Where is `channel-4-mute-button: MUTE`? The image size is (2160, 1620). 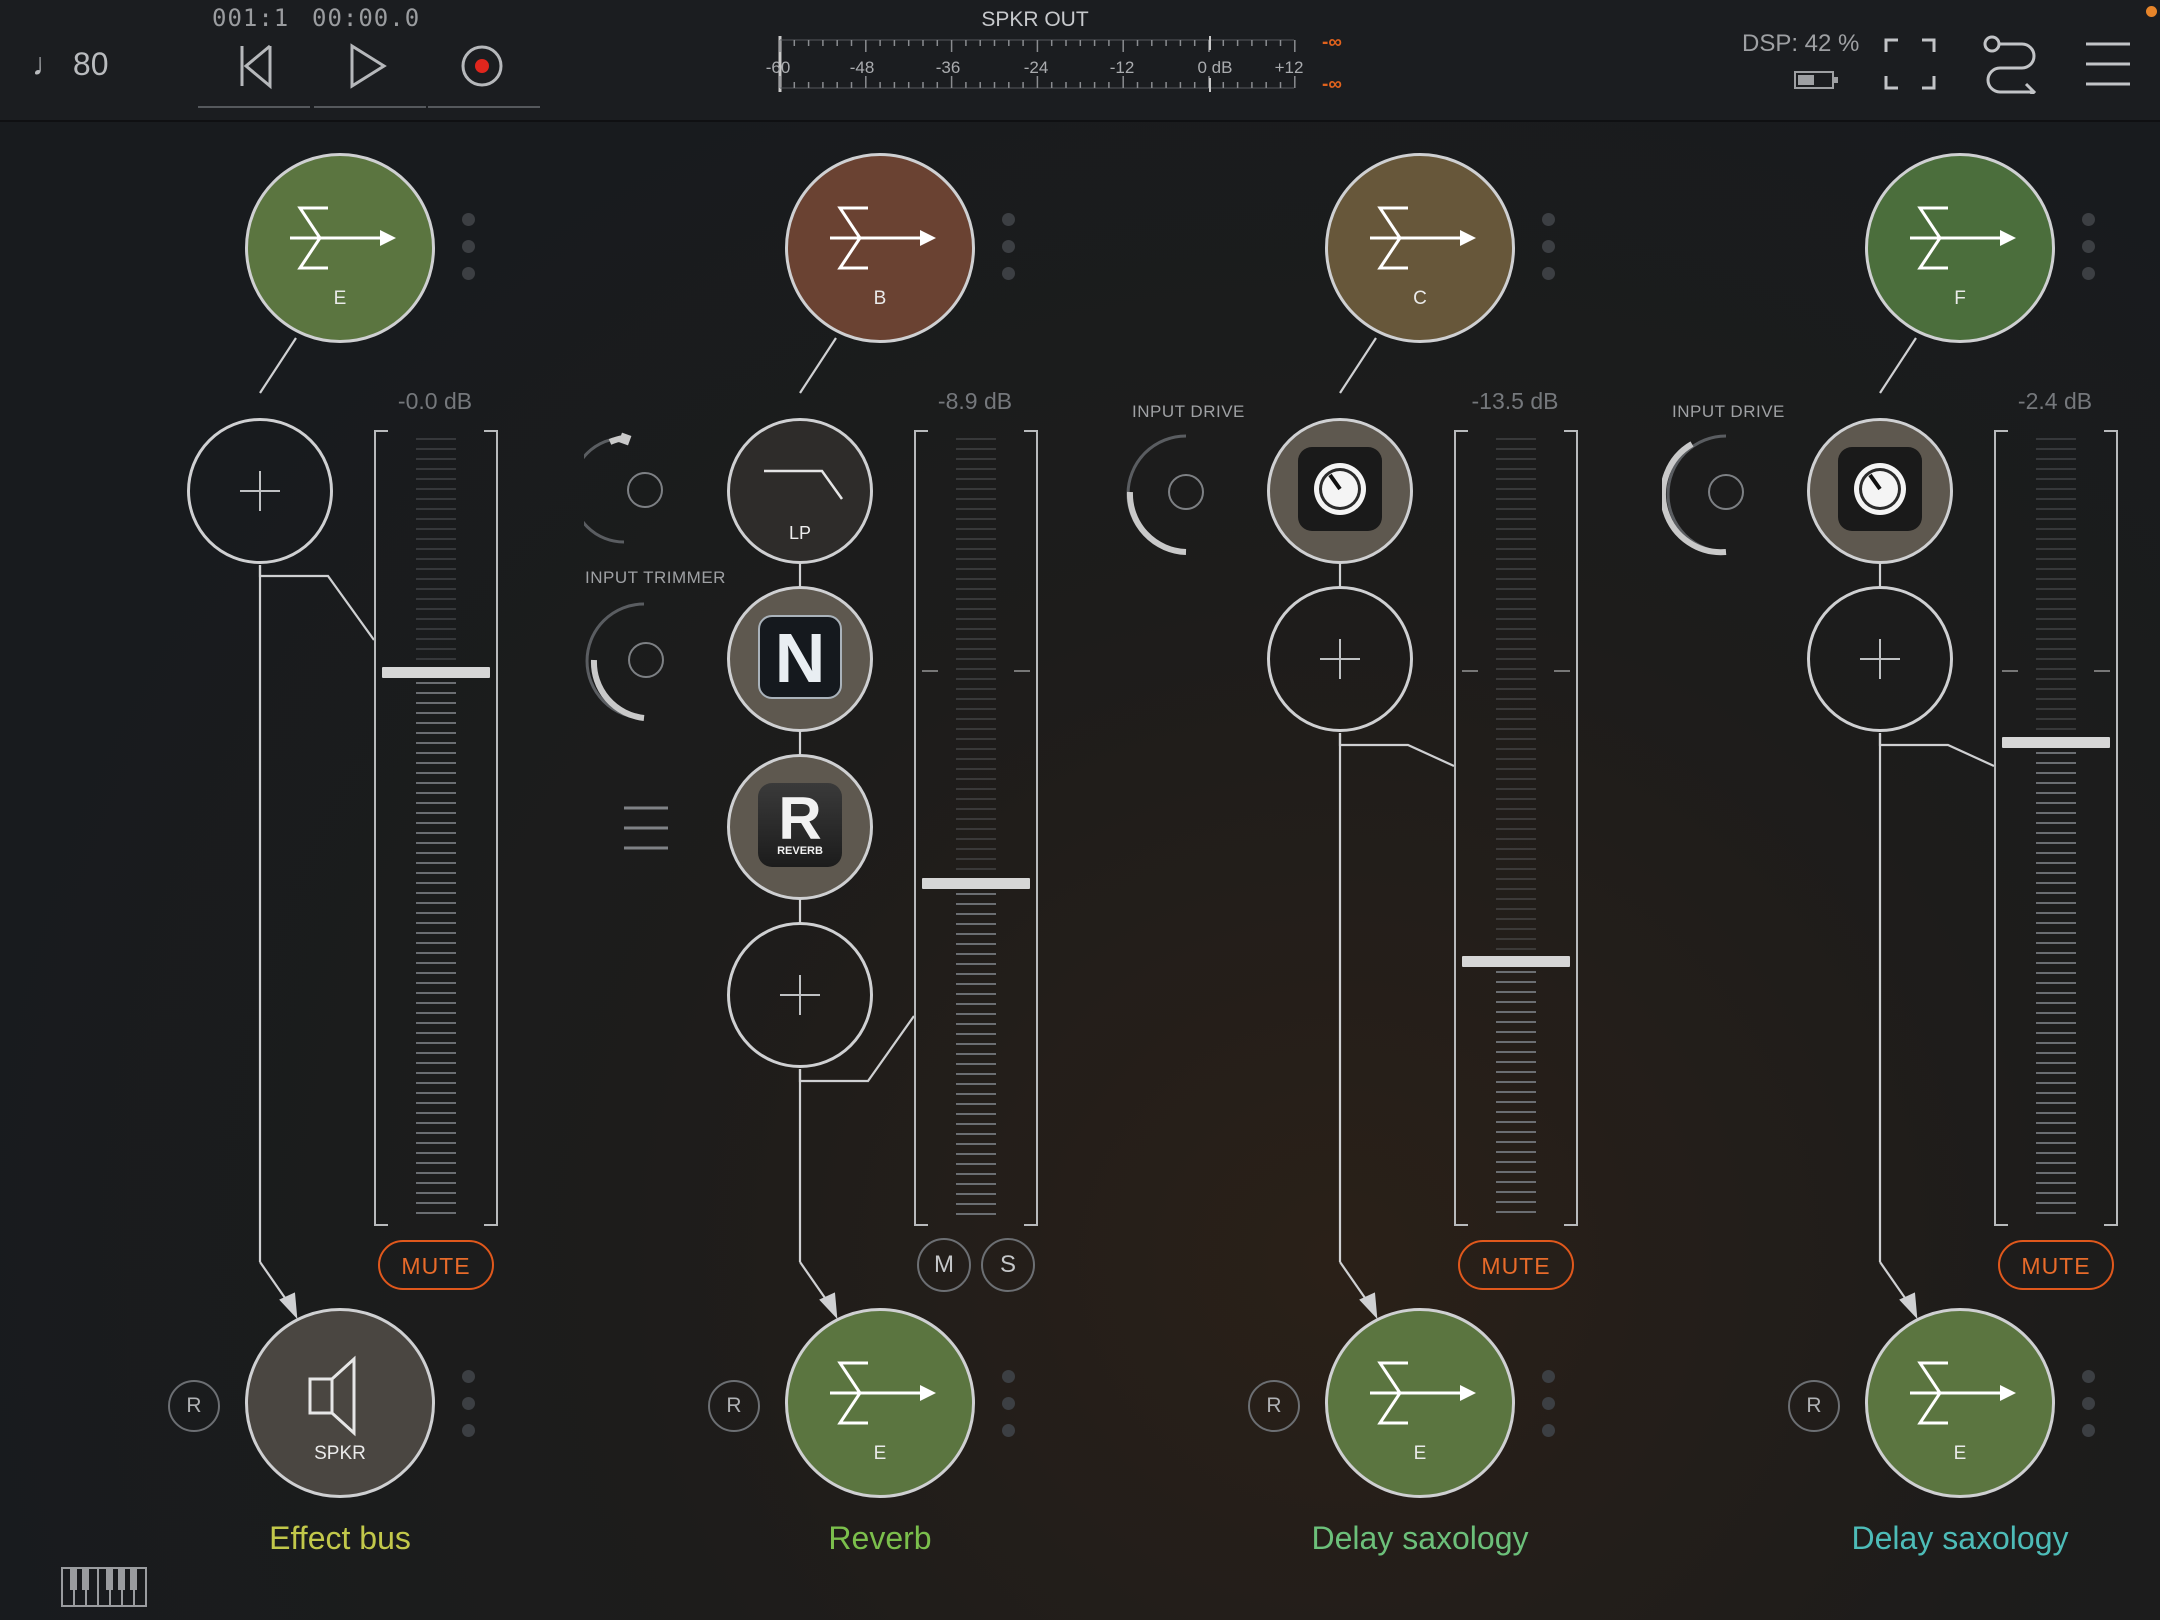 channel-4-mute-button: MUTE is located at coordinates (2056, 1265).